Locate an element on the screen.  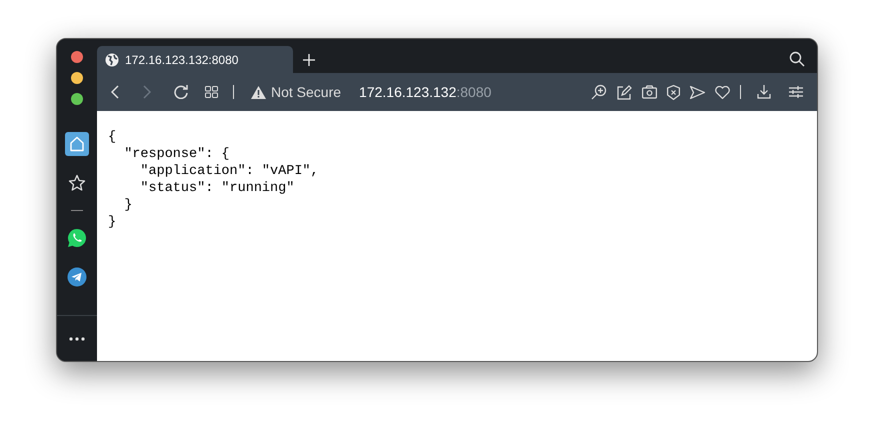
heart-icon is located at coordinates (722, 92).